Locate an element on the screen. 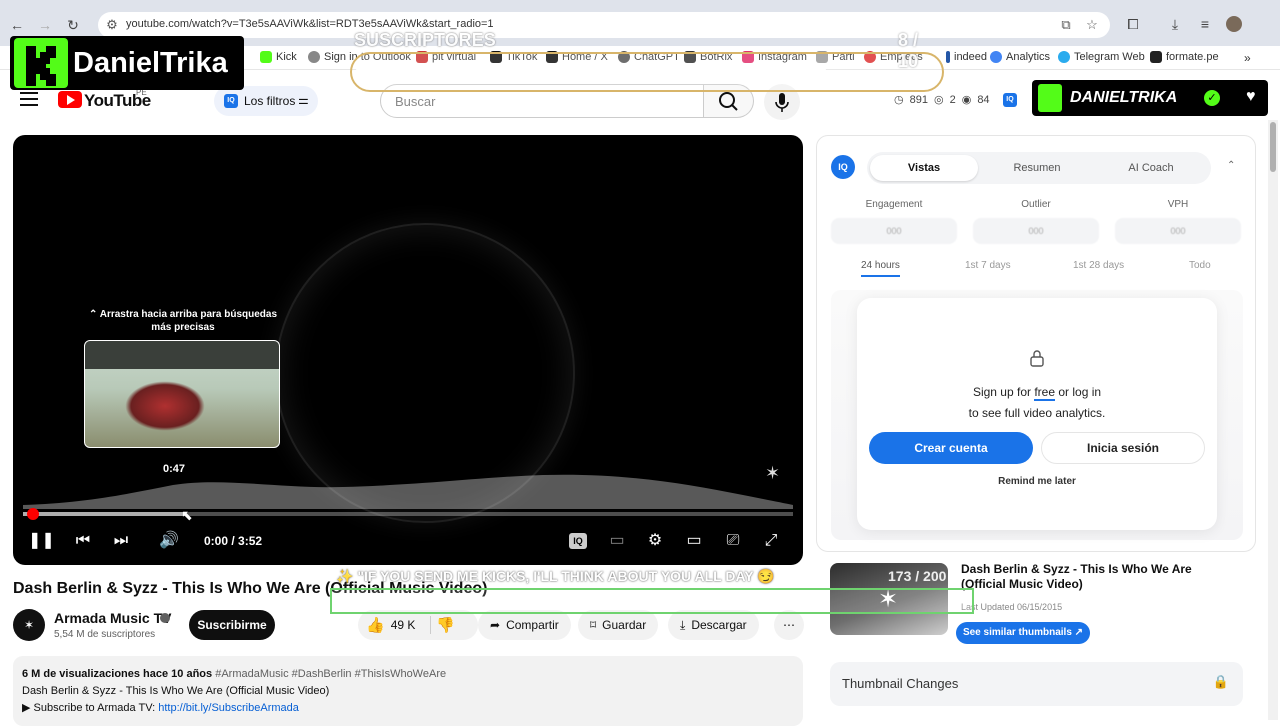 Image resolution: width=1280 pixels, height=726 pixels. youtube-logo-icon is located at coordinates (70, 99).